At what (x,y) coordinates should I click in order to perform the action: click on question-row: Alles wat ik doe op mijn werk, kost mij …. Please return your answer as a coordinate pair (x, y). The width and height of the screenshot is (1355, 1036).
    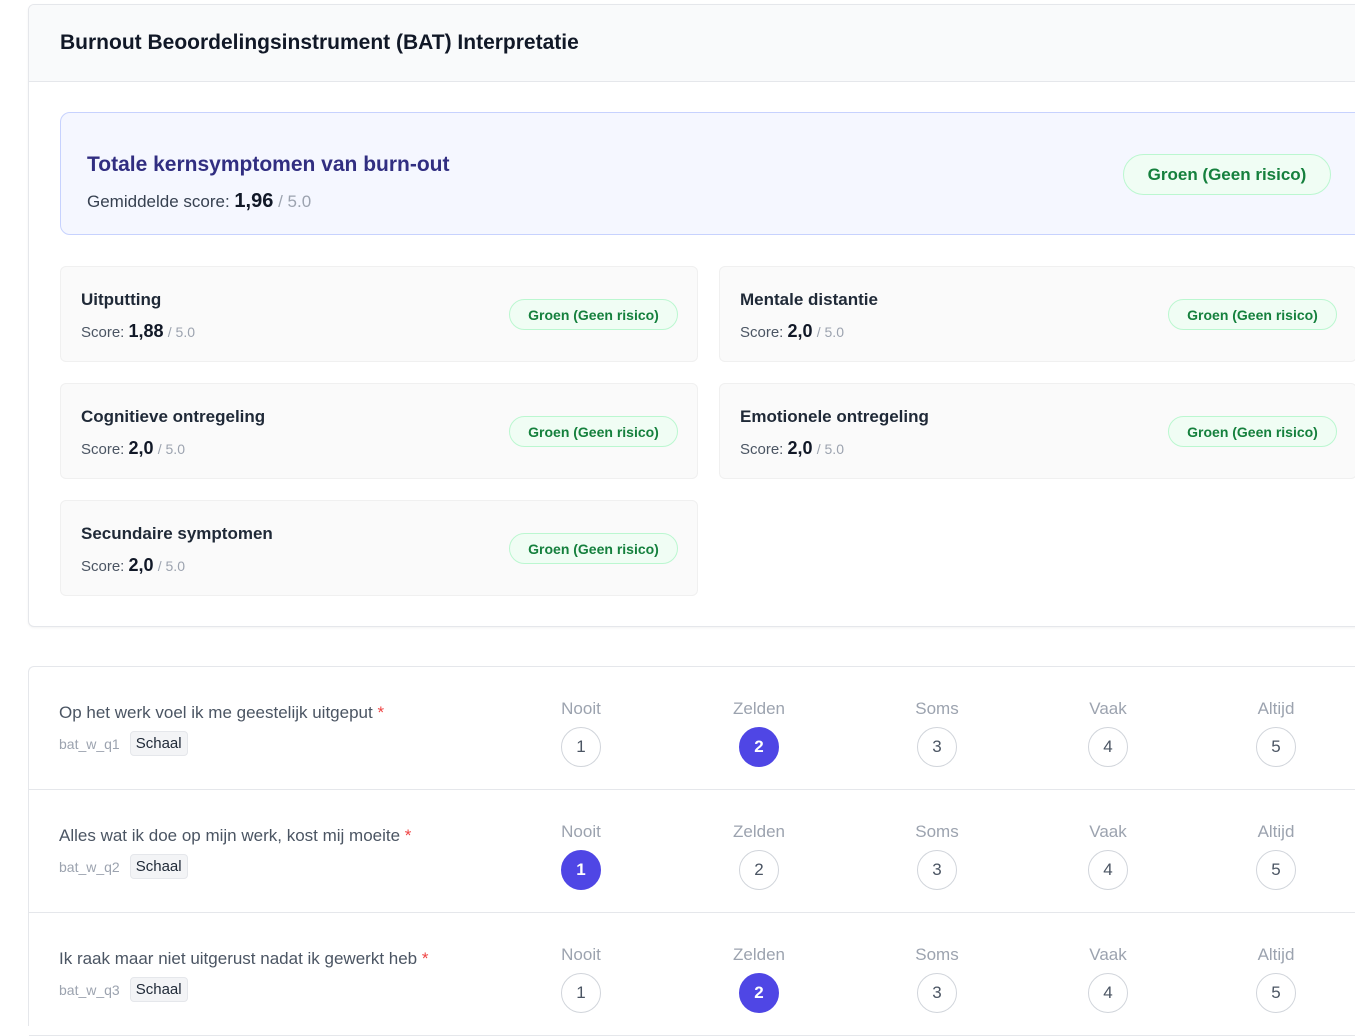
    Looking at the image, I should click on (692, 851).